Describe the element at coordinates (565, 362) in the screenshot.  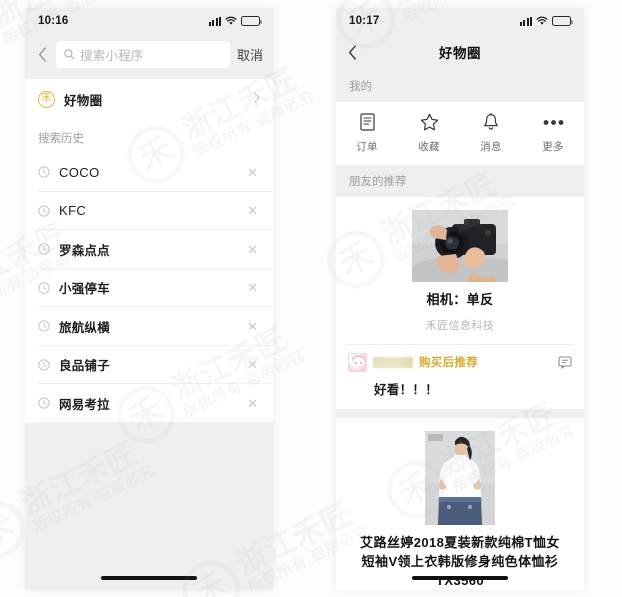
I see `comment-bubble-icon` at that location.